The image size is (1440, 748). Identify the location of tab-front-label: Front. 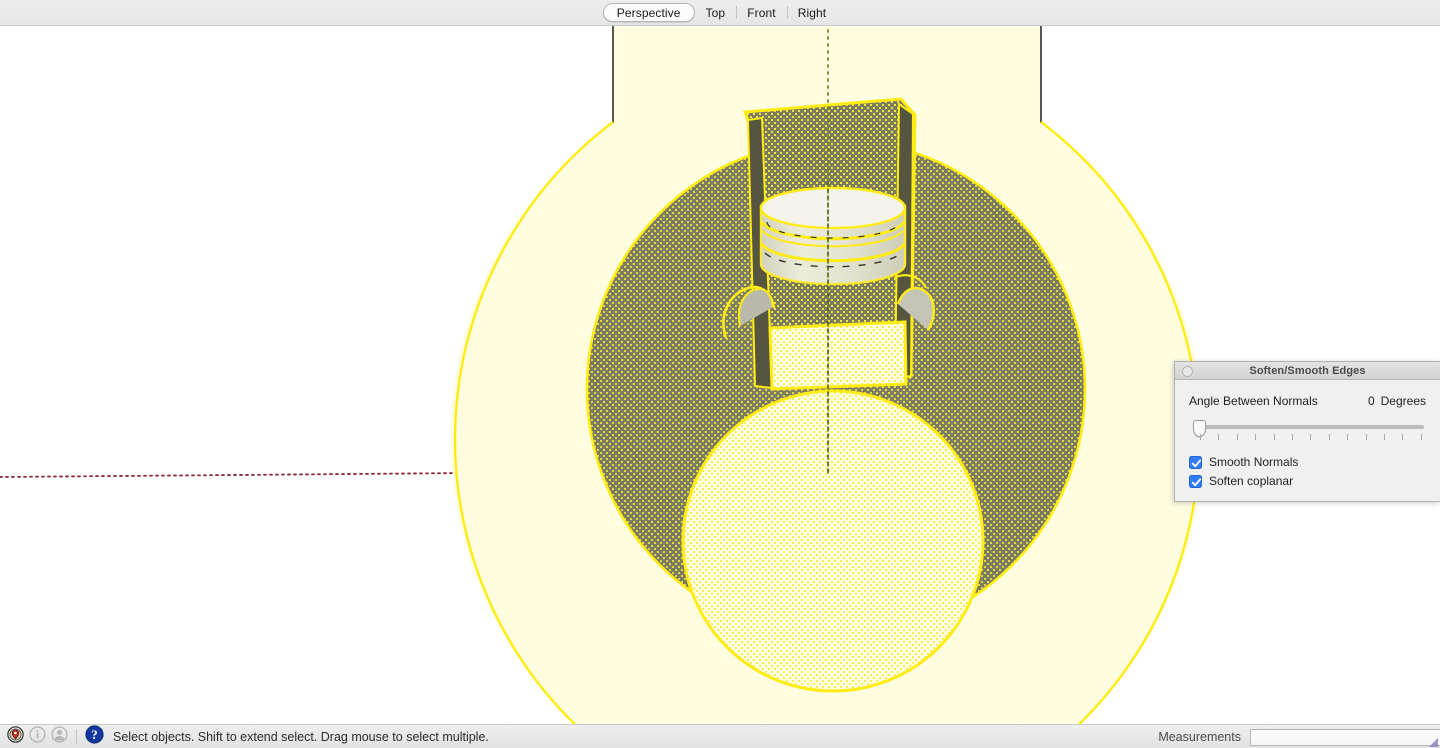
(761, 12).